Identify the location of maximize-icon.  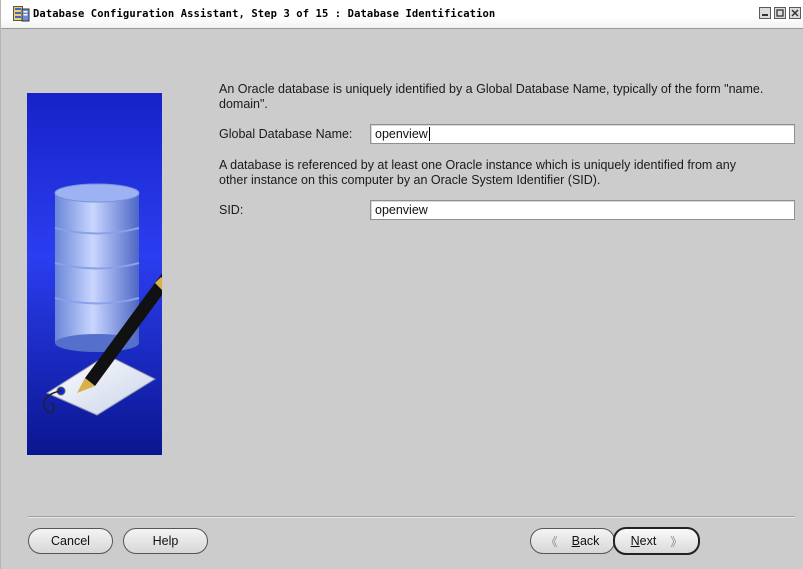
(780, 13).